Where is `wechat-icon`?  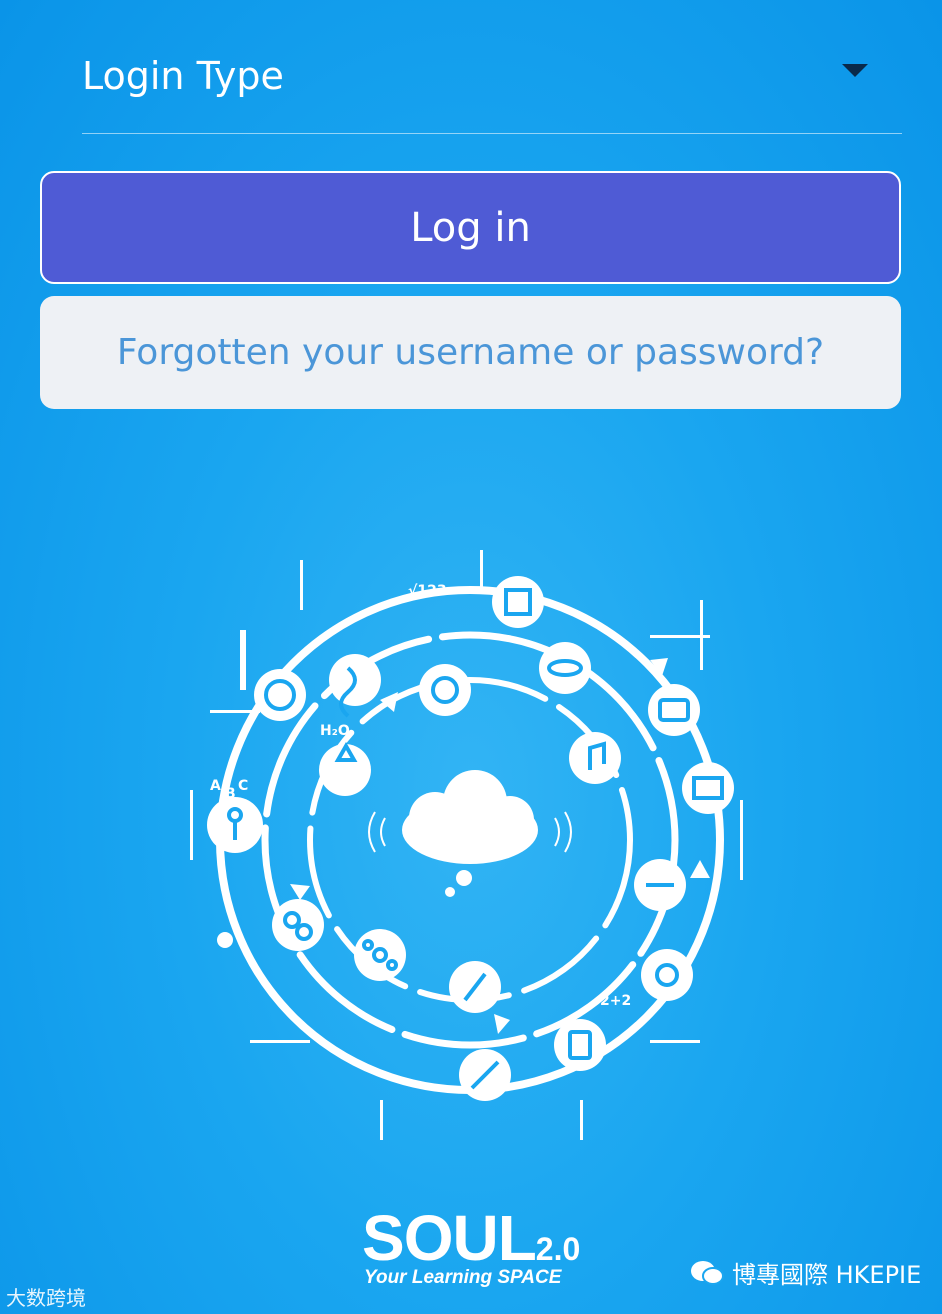
wechat-icon is located at coordinates (707, 1272).